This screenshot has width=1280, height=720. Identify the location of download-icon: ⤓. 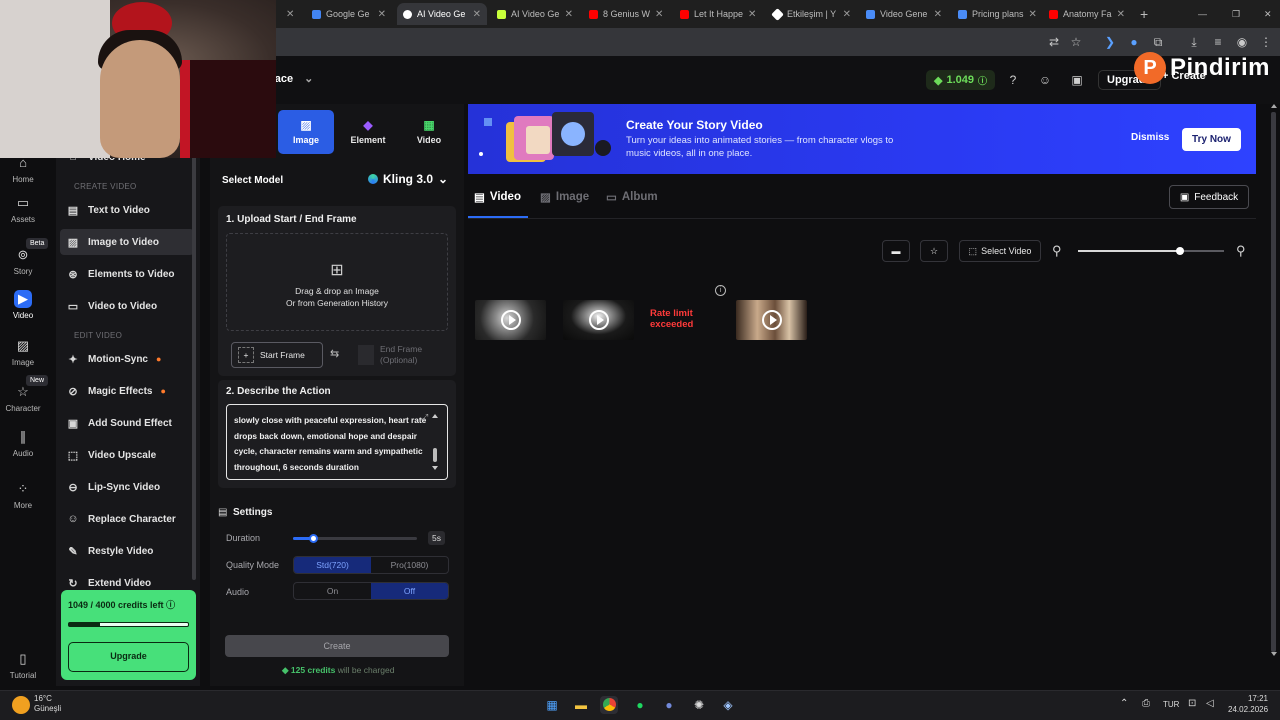
(1194, 42).